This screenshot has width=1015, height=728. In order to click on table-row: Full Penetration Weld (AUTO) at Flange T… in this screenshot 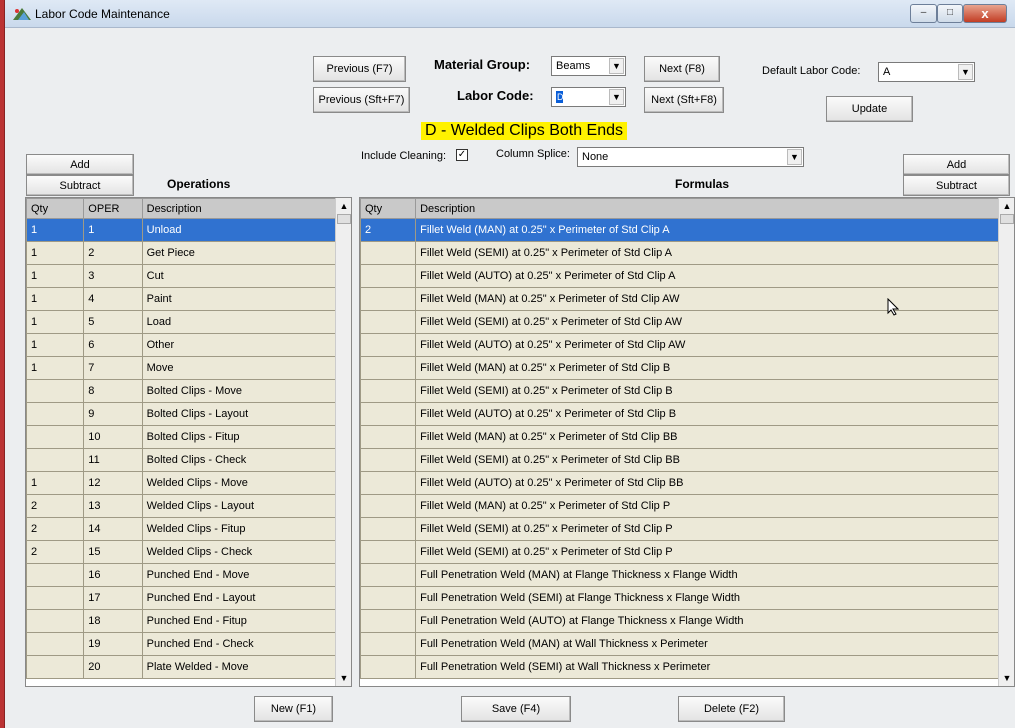, I will do `click(687, 621)`.